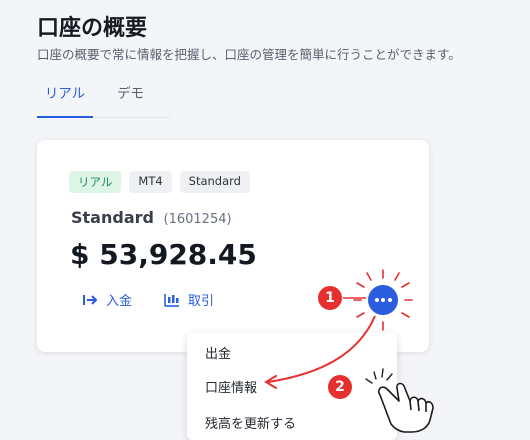 The image size is (530, 440). Describe the element at coordinates (330, 298) in the screenshot. I see `step-1-marker: 1` at that location.